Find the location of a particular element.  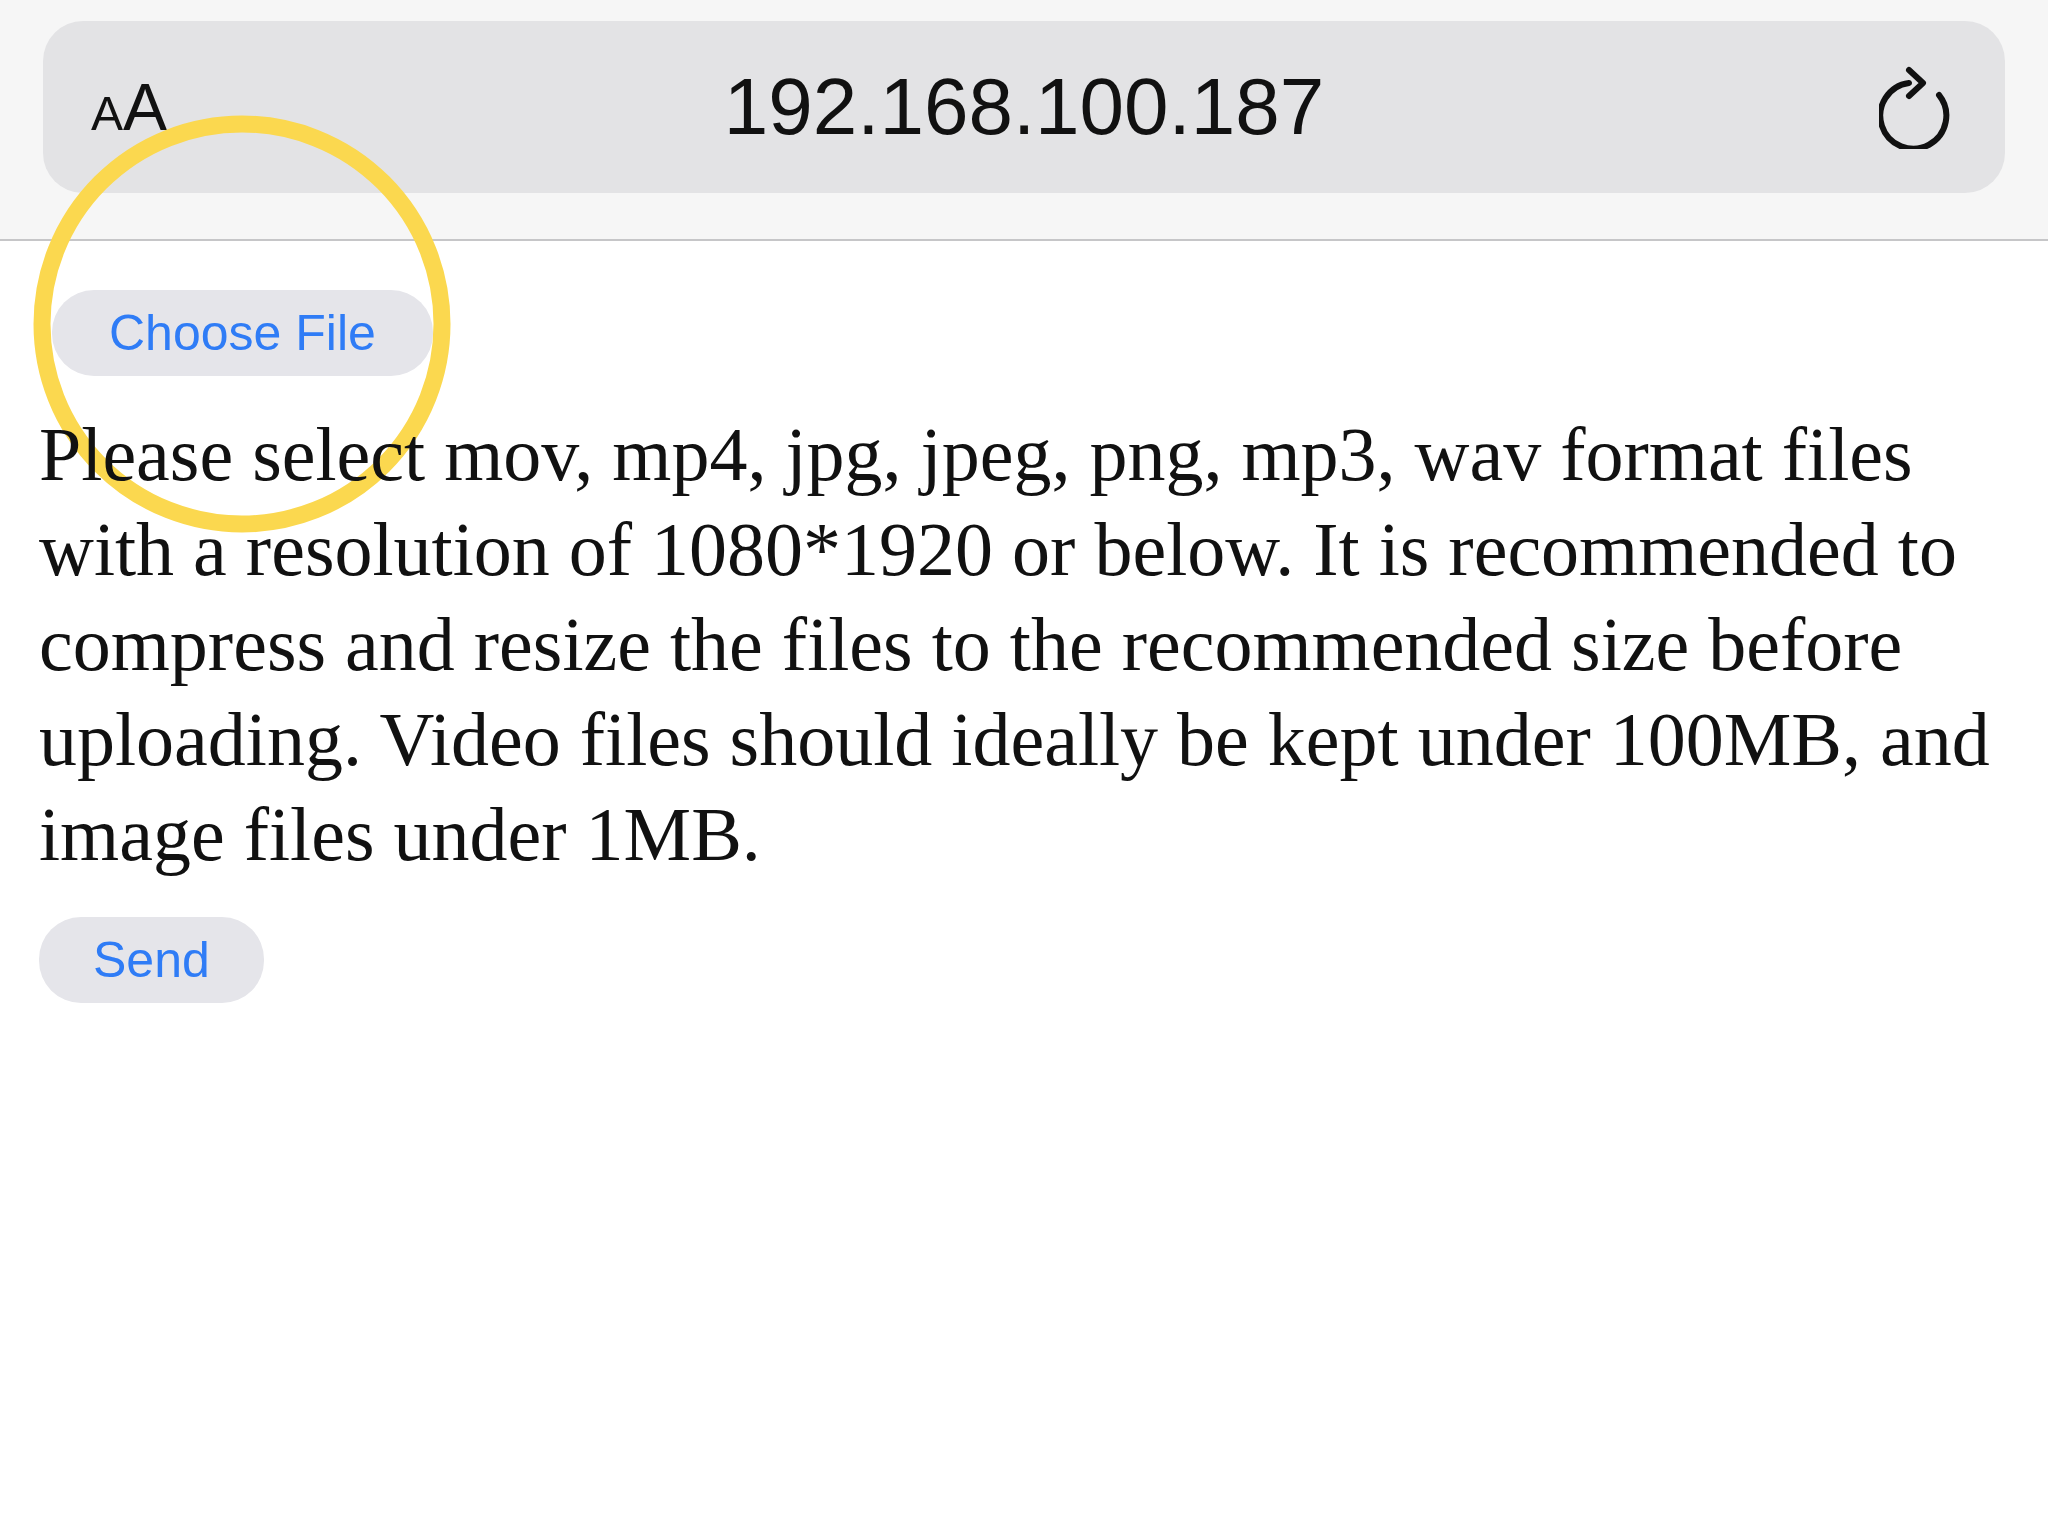

url-text: 192.168.100.187 is located at coordinates (1024, 107).